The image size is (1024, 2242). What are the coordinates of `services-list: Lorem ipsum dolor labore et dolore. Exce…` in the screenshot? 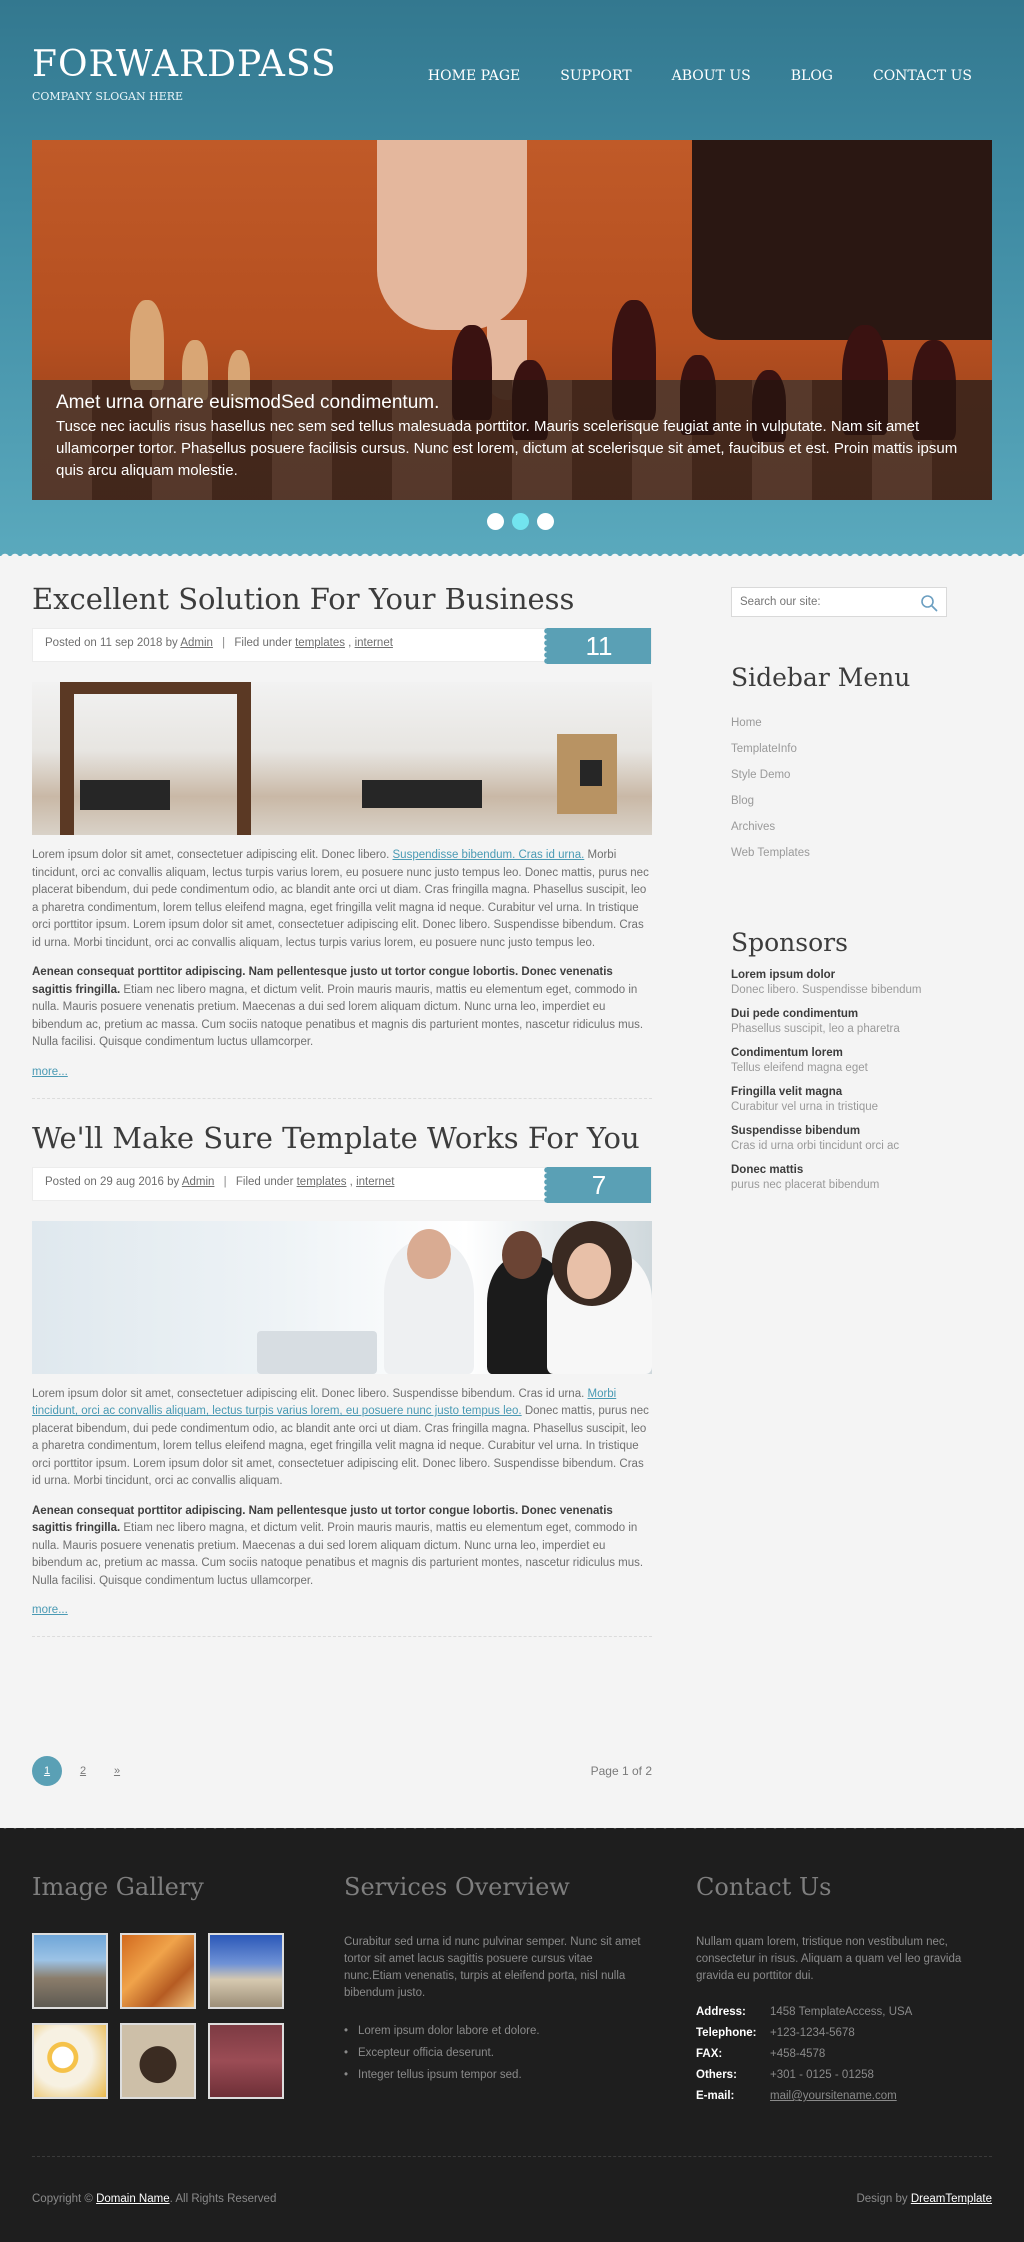 It's located at (442, 2053).